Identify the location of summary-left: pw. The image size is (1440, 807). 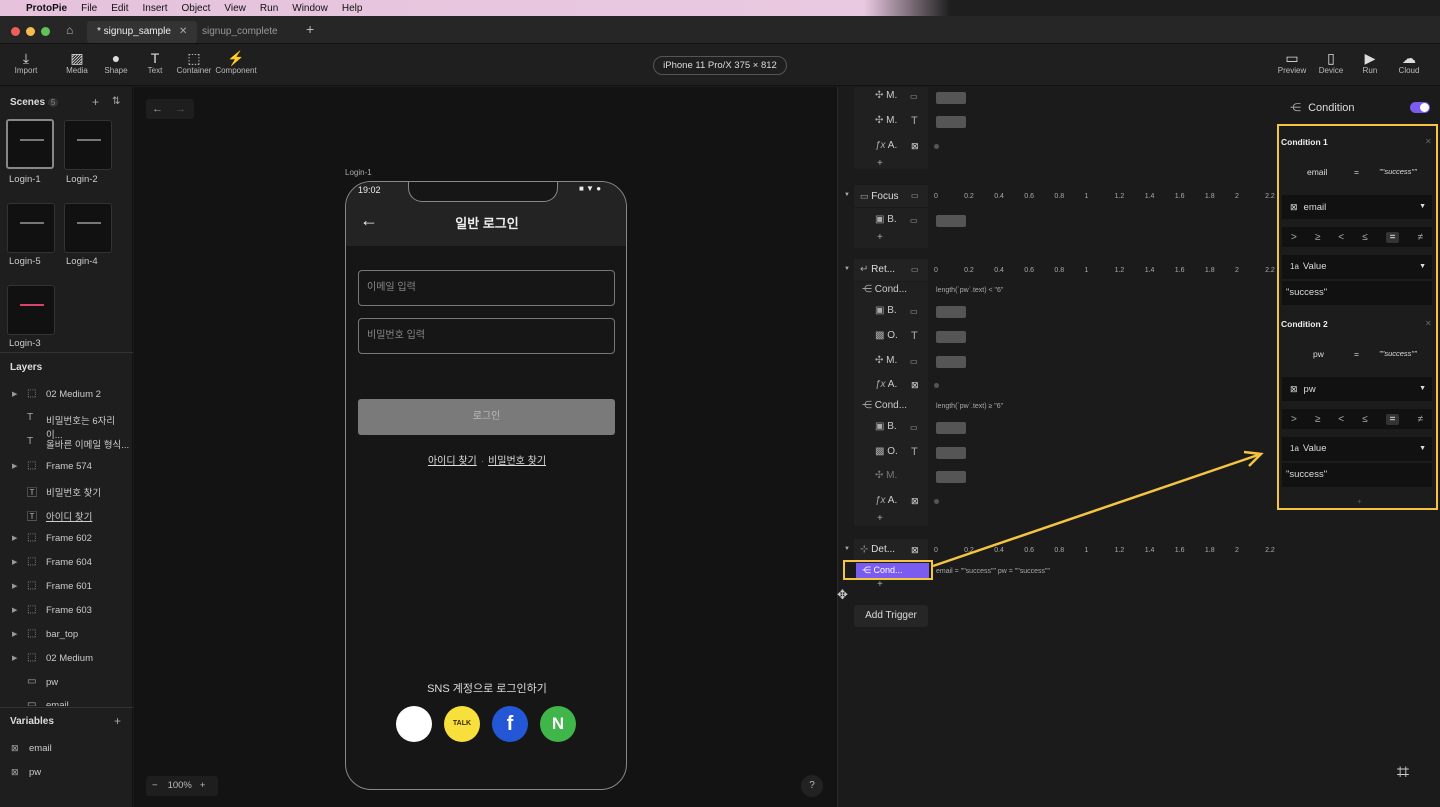
(1318, 354).